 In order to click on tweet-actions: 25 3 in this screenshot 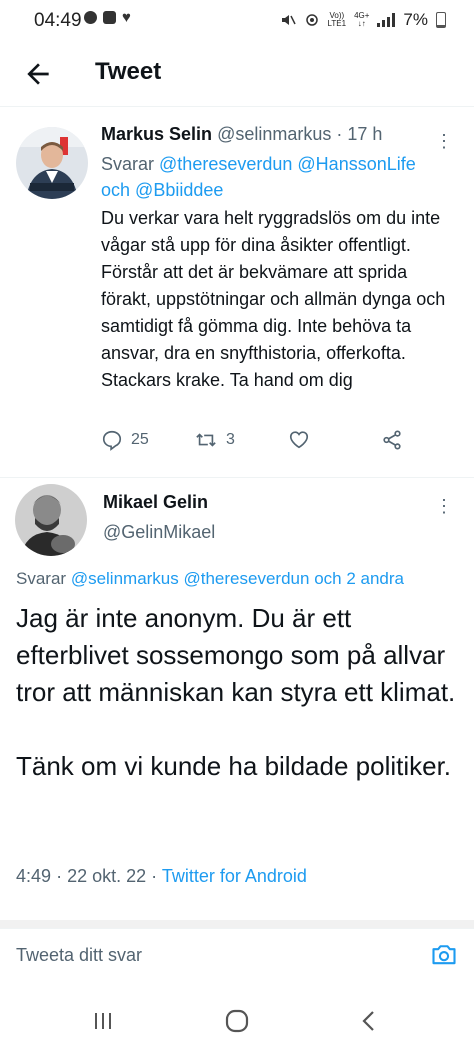, I will do `click(261, 442)`.